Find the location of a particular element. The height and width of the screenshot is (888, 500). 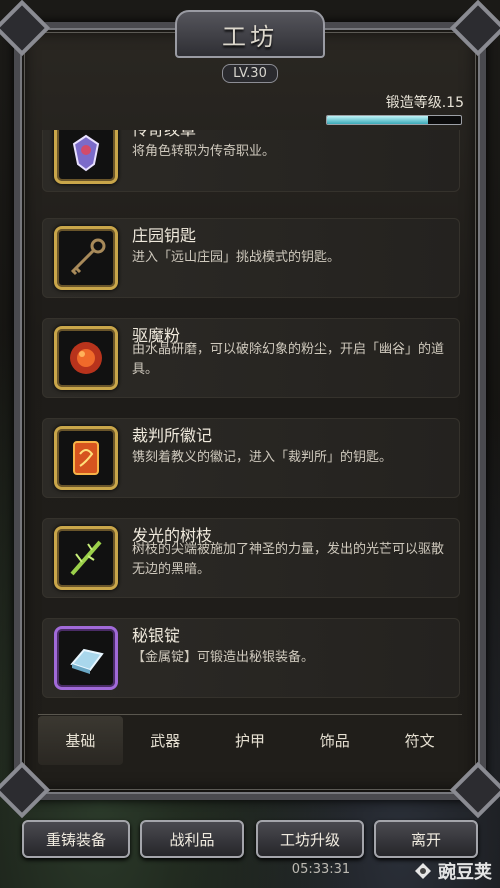

item-description: 由水晶研磨，可以破除幻象的粉尘，开启「幽谷」的道具。 is located at coordinates (288, 359).